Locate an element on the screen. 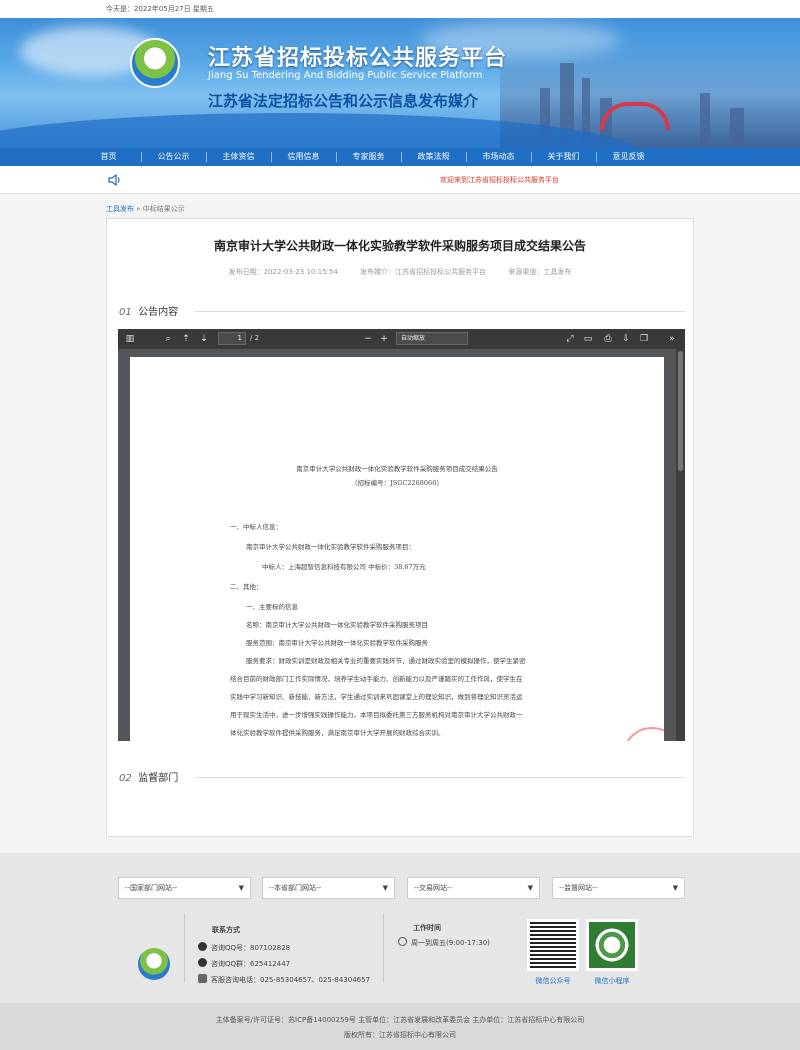 This screenshot has width=800, height=1050. province-sites-select: --本省部门网站-- ▼ is located at coordinates (328, 888).